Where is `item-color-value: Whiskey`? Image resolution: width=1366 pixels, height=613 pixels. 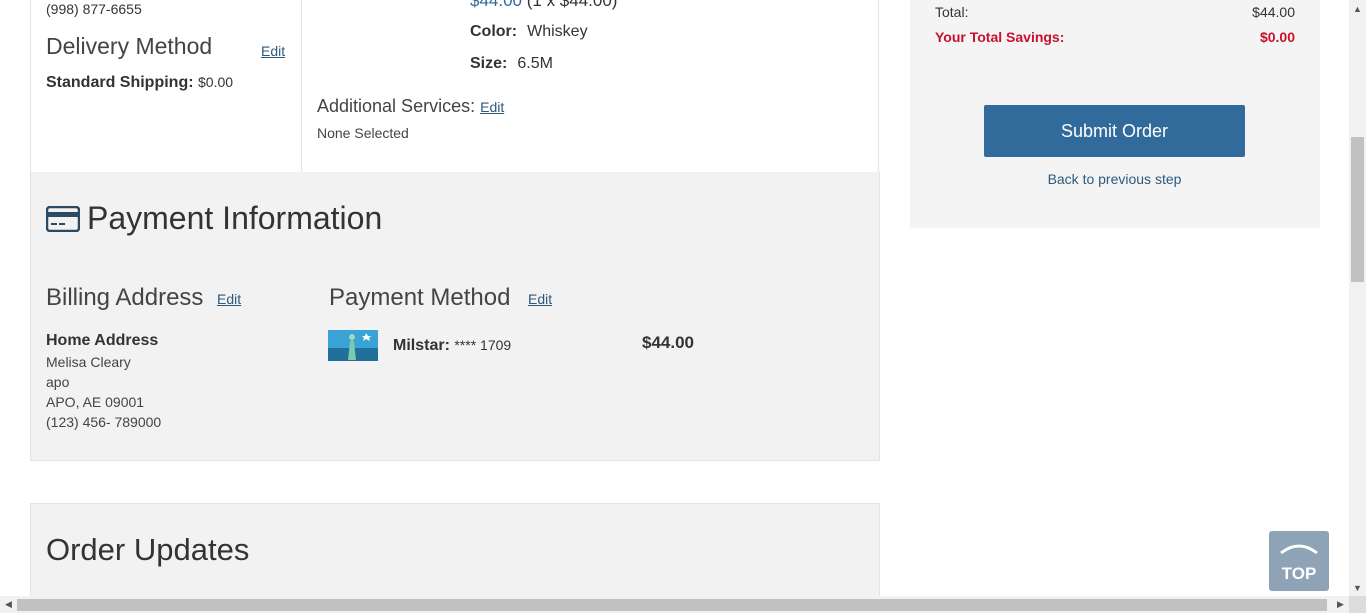 item-color-value: Whiskey is located at coordinates (557, 31).